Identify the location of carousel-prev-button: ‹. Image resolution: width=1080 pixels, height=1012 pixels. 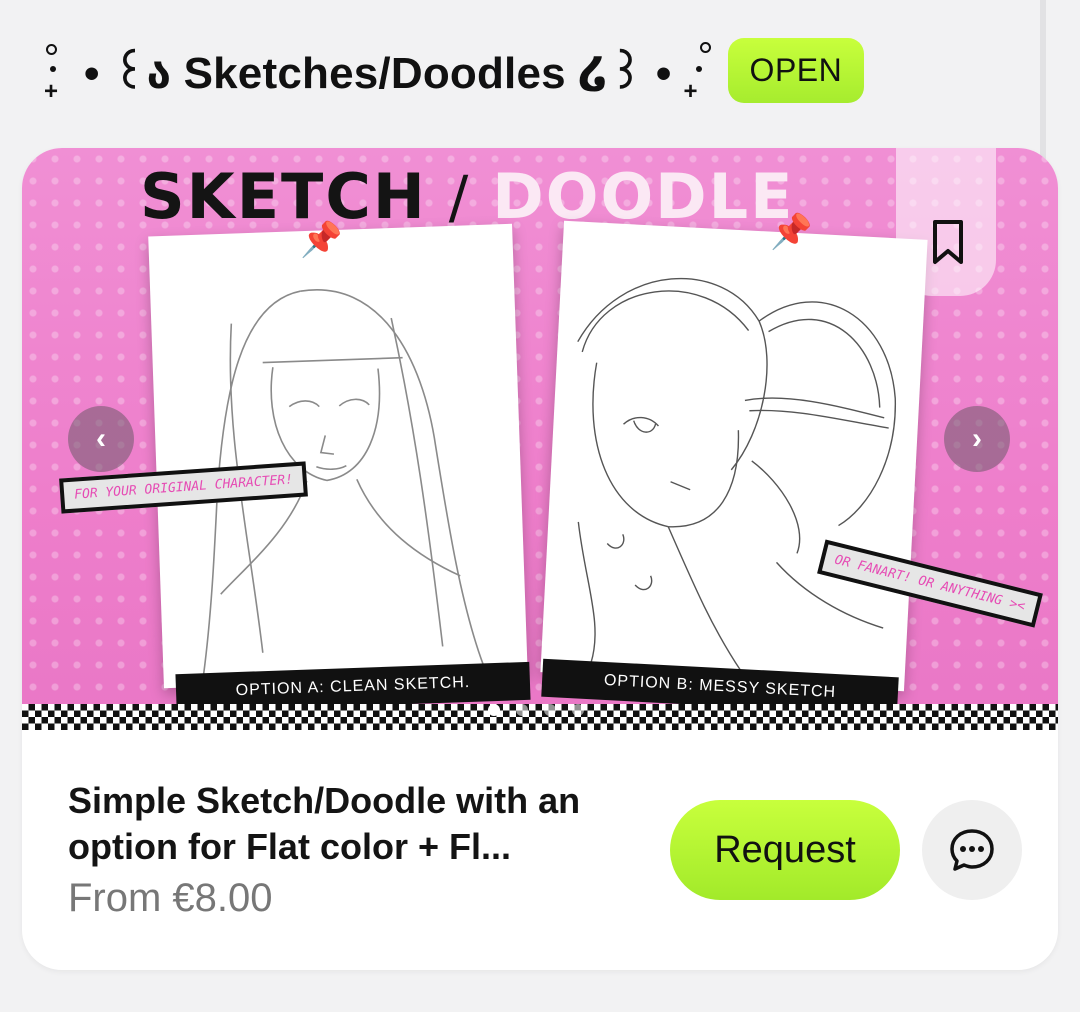
(101, 439).